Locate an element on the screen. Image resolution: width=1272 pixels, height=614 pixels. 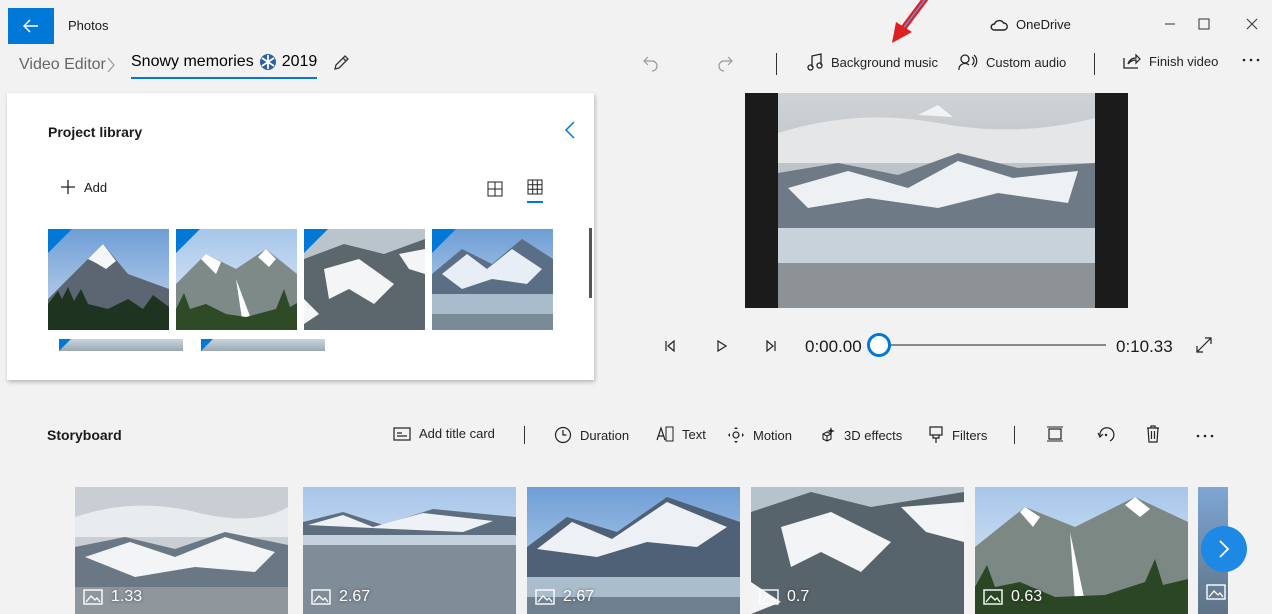
duration-label: Duration is located at coordinates (605, 435).